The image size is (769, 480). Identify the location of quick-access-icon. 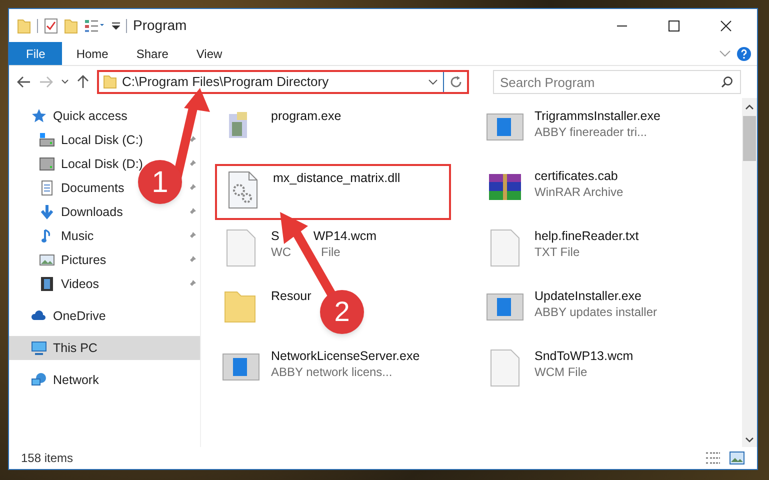
(39, 116).